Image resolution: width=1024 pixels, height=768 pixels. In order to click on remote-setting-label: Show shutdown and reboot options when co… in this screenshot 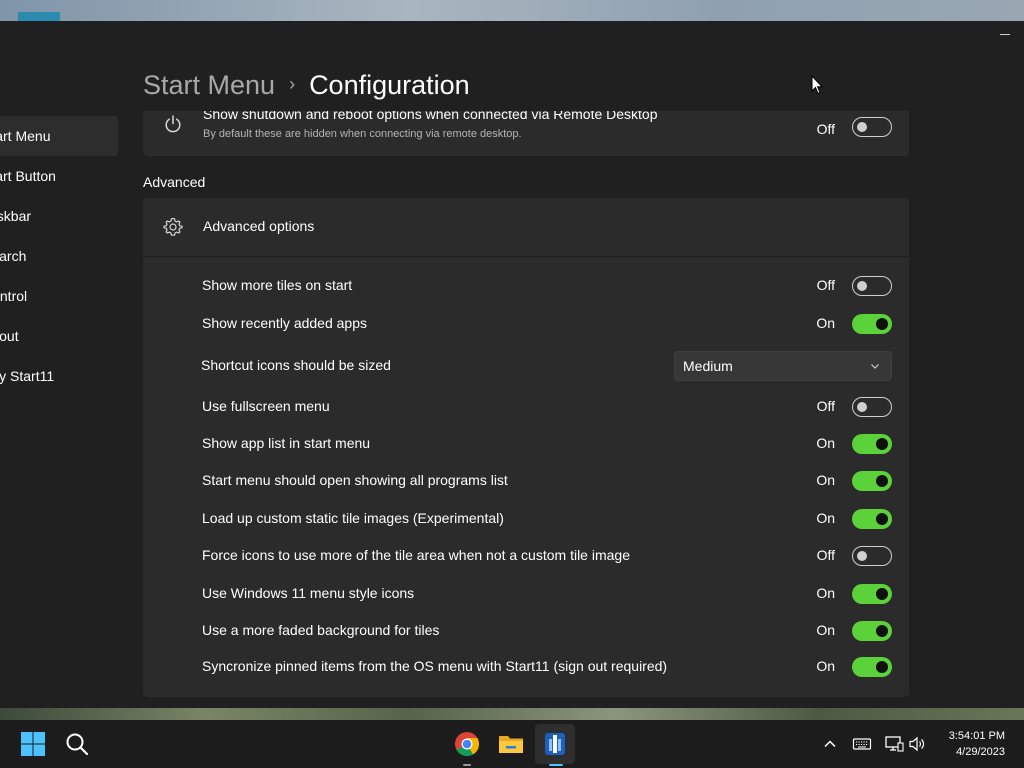, I will do `click(430, 116)`.